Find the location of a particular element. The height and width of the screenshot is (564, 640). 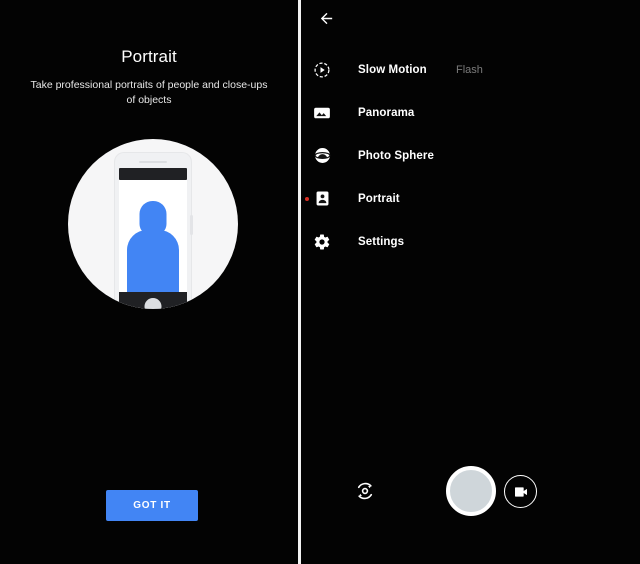

flip-camera-button is located at coordinates (365, 491).